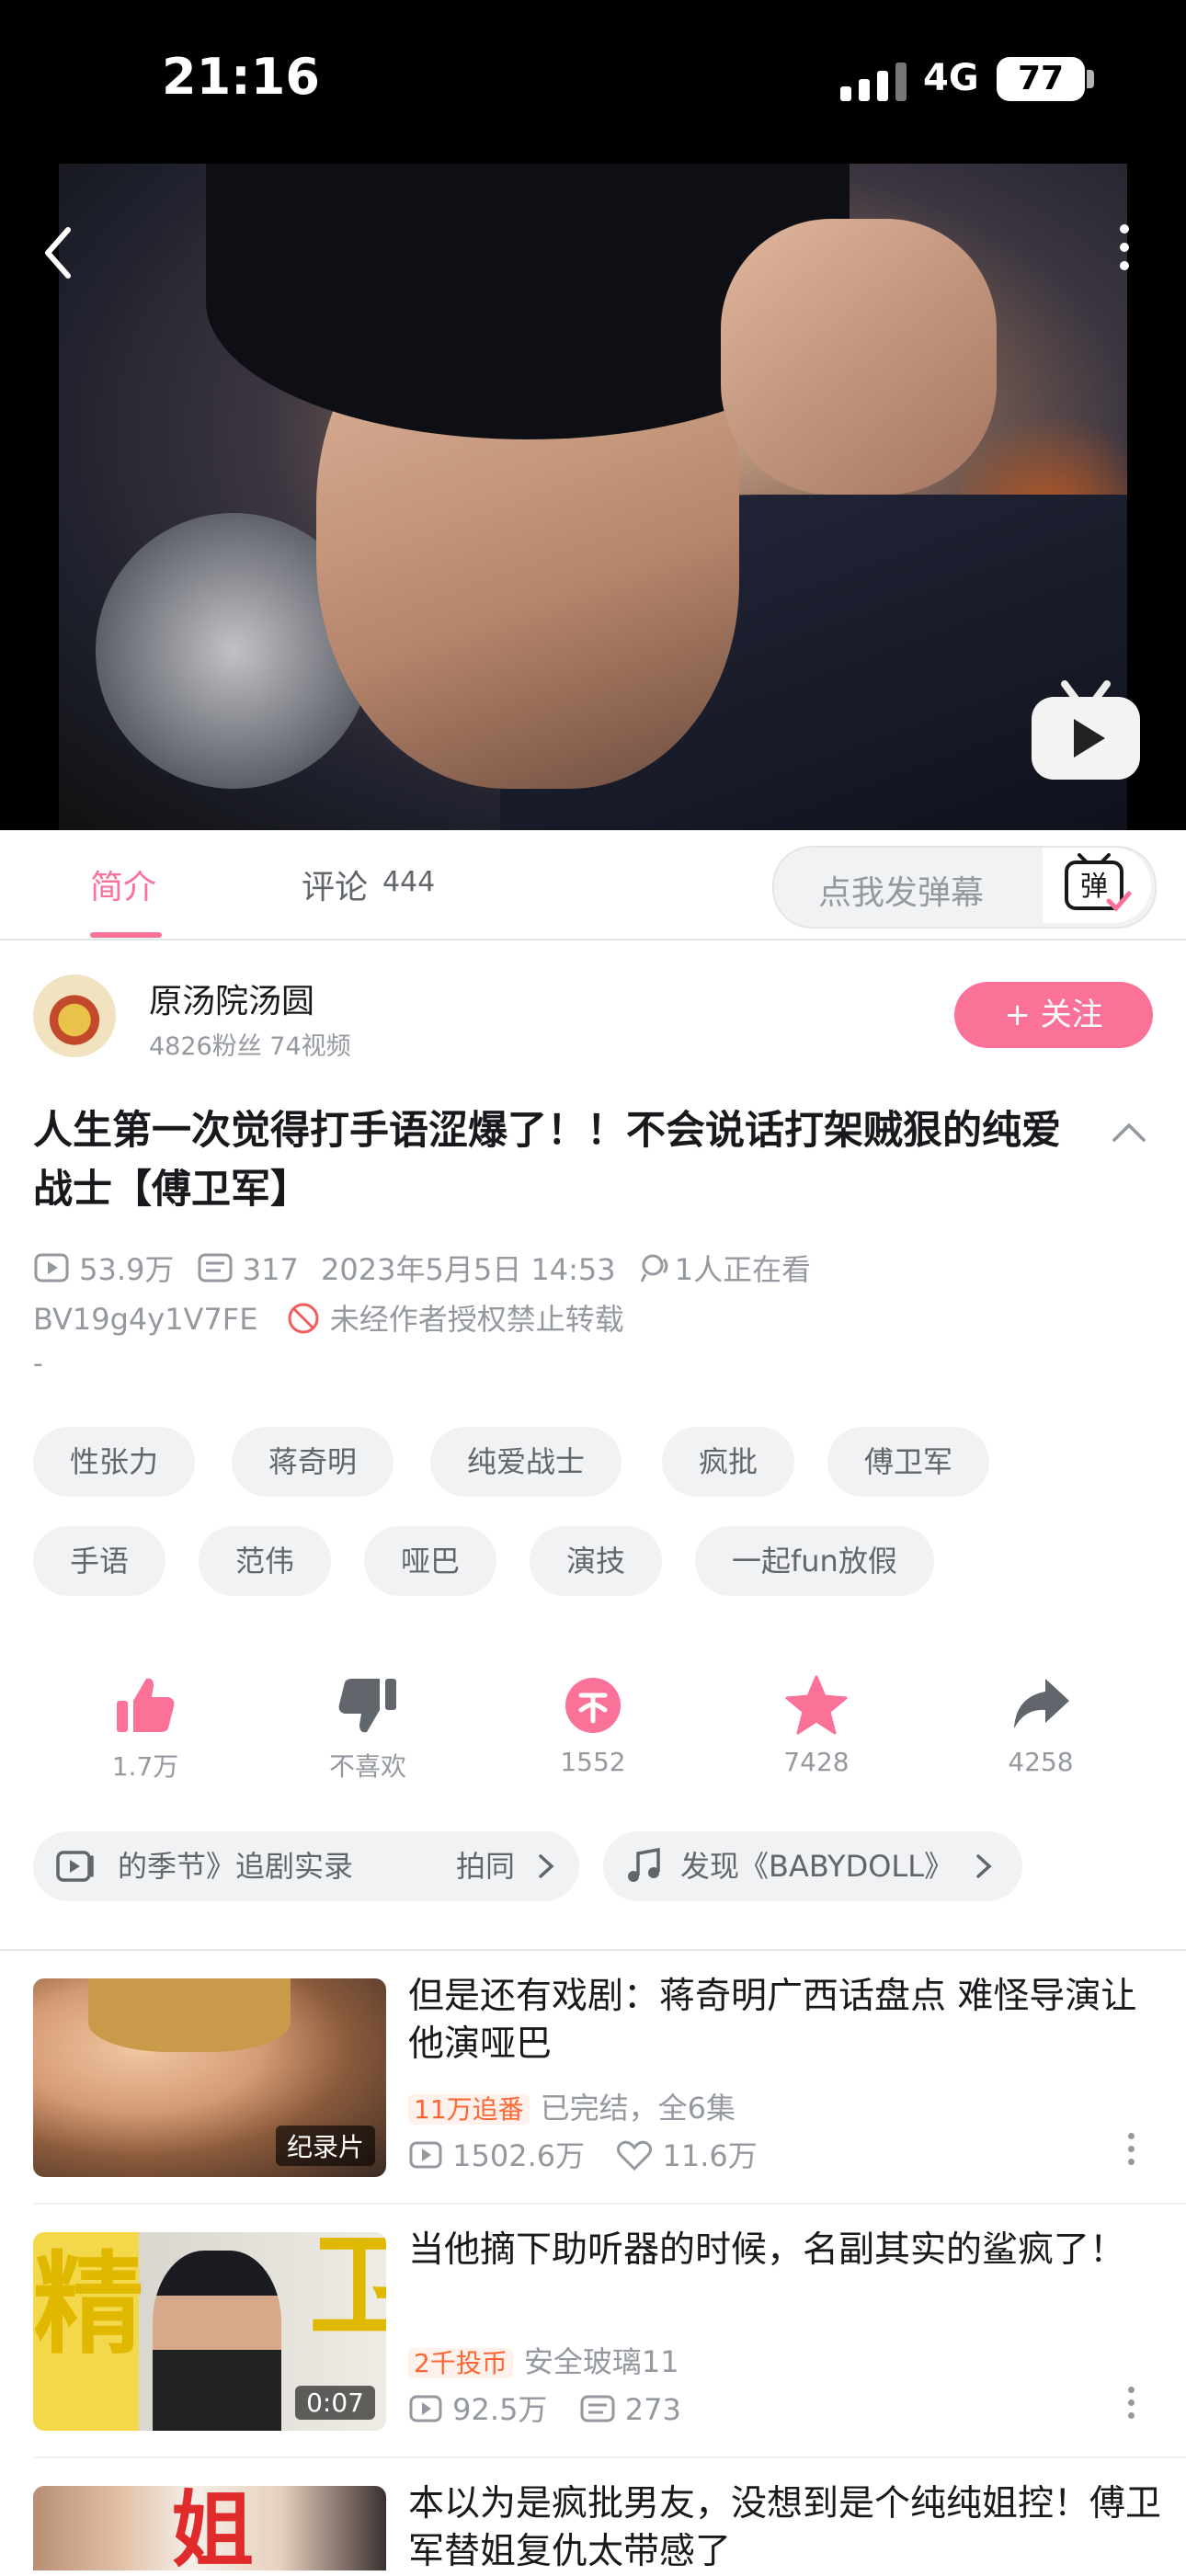  I want to click on thumbnail-badge: 0:07, so click(335, 2403).